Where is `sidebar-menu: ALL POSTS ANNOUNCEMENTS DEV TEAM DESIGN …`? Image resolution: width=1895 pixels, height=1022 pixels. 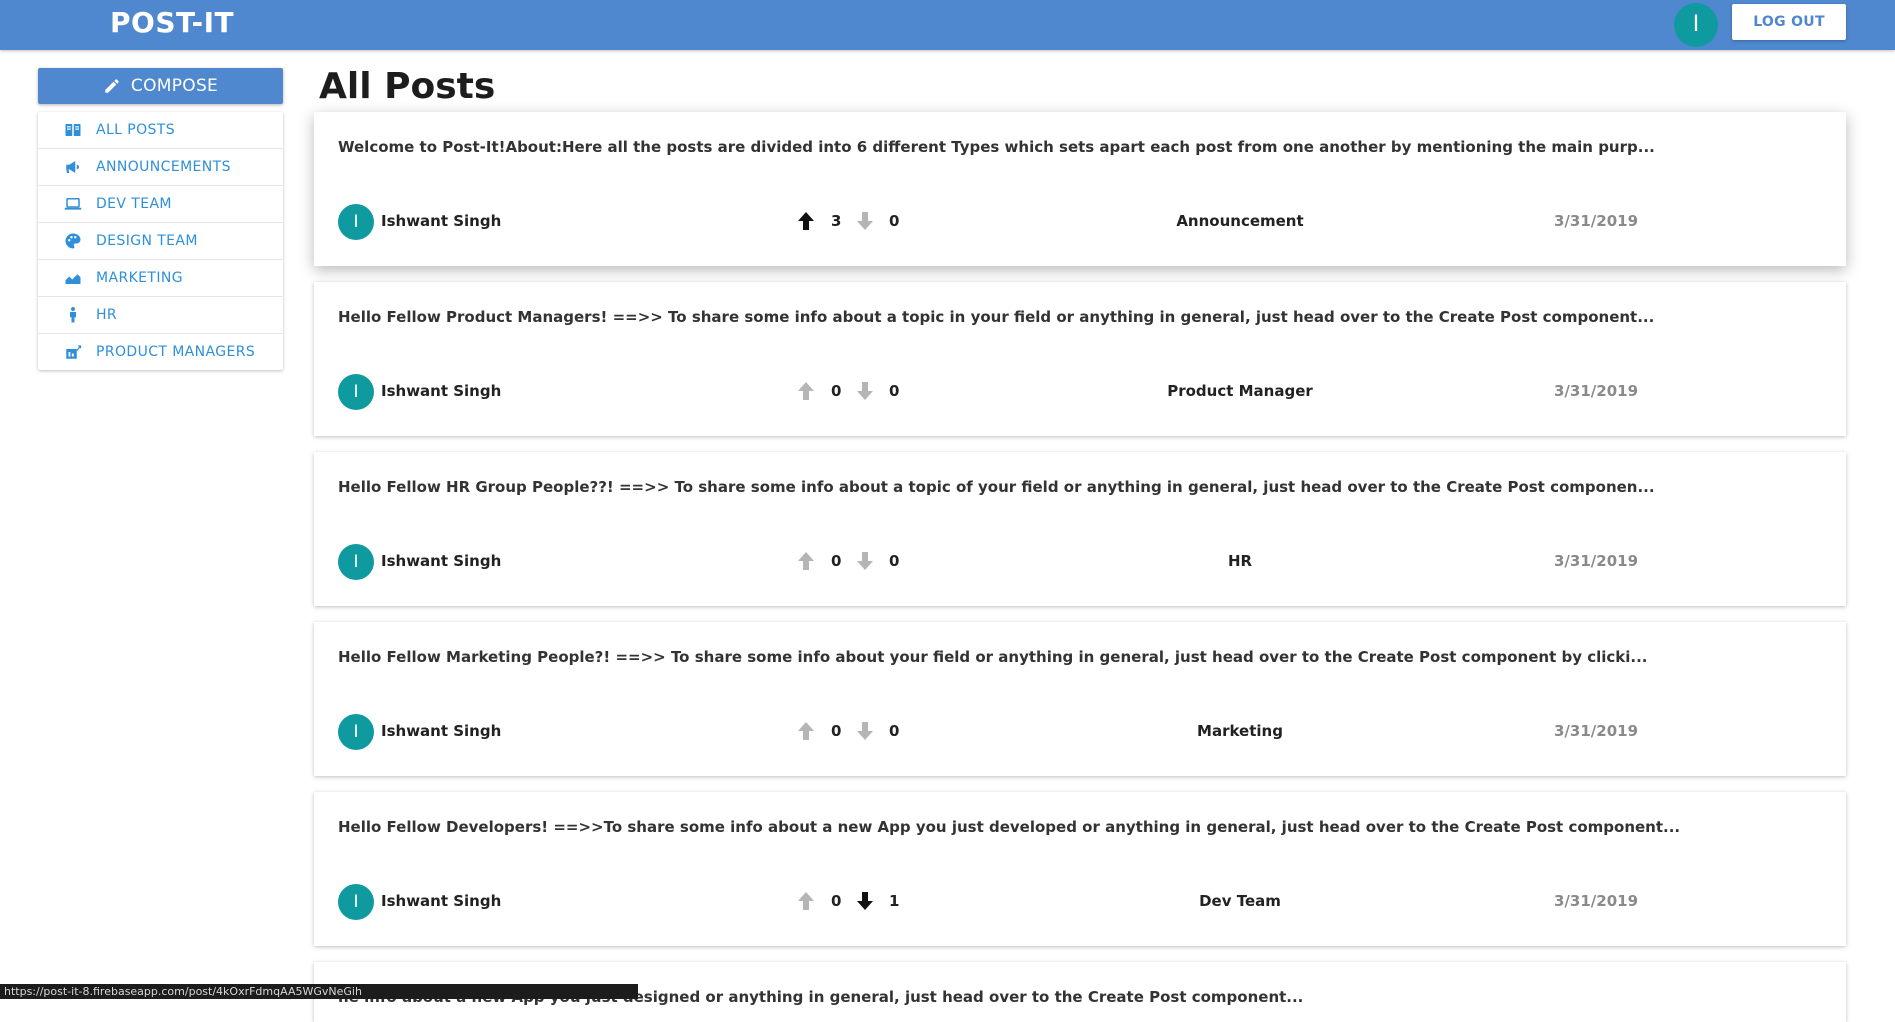 sidebar-menu: ALL POSTS ANNOUNCEMENTS DEV TEAM DESIGN … is located at coordinates (160, 241).